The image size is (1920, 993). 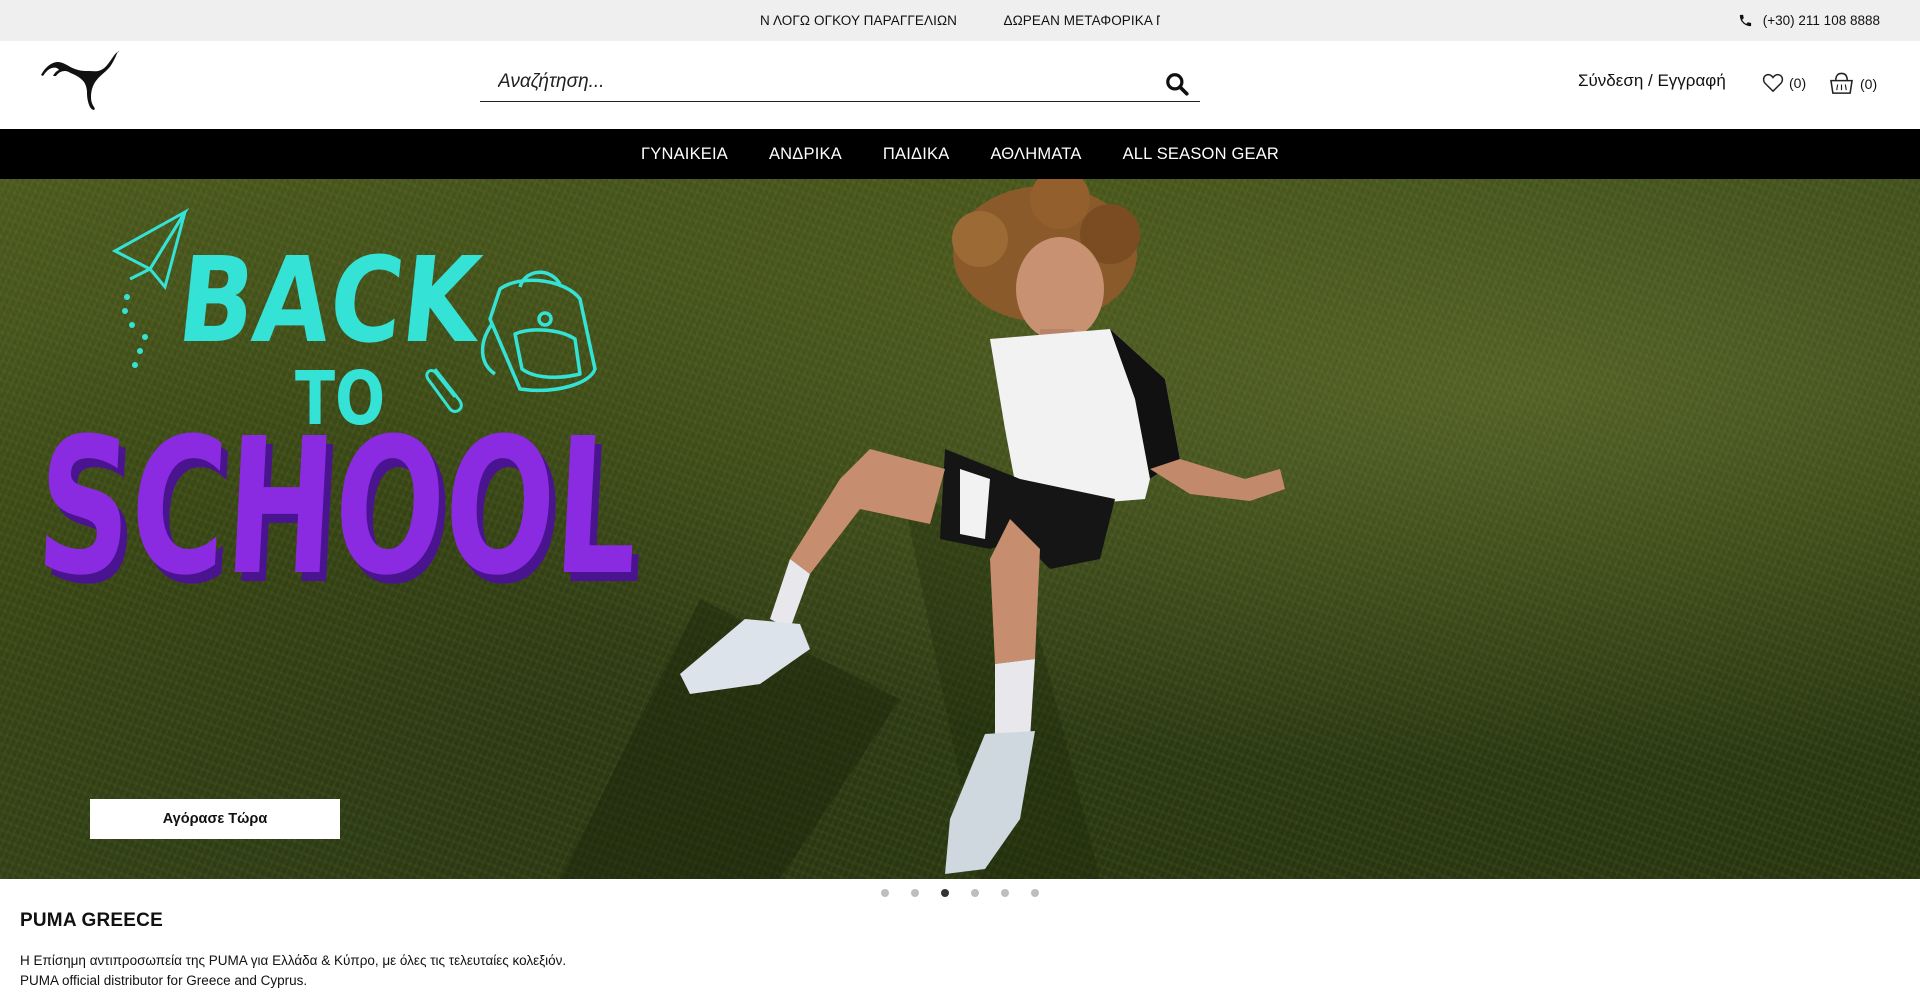 I want to click on nav-item-sports: ΑΘΛΗΜΑΤΑ, so click(x=1035, y=154).